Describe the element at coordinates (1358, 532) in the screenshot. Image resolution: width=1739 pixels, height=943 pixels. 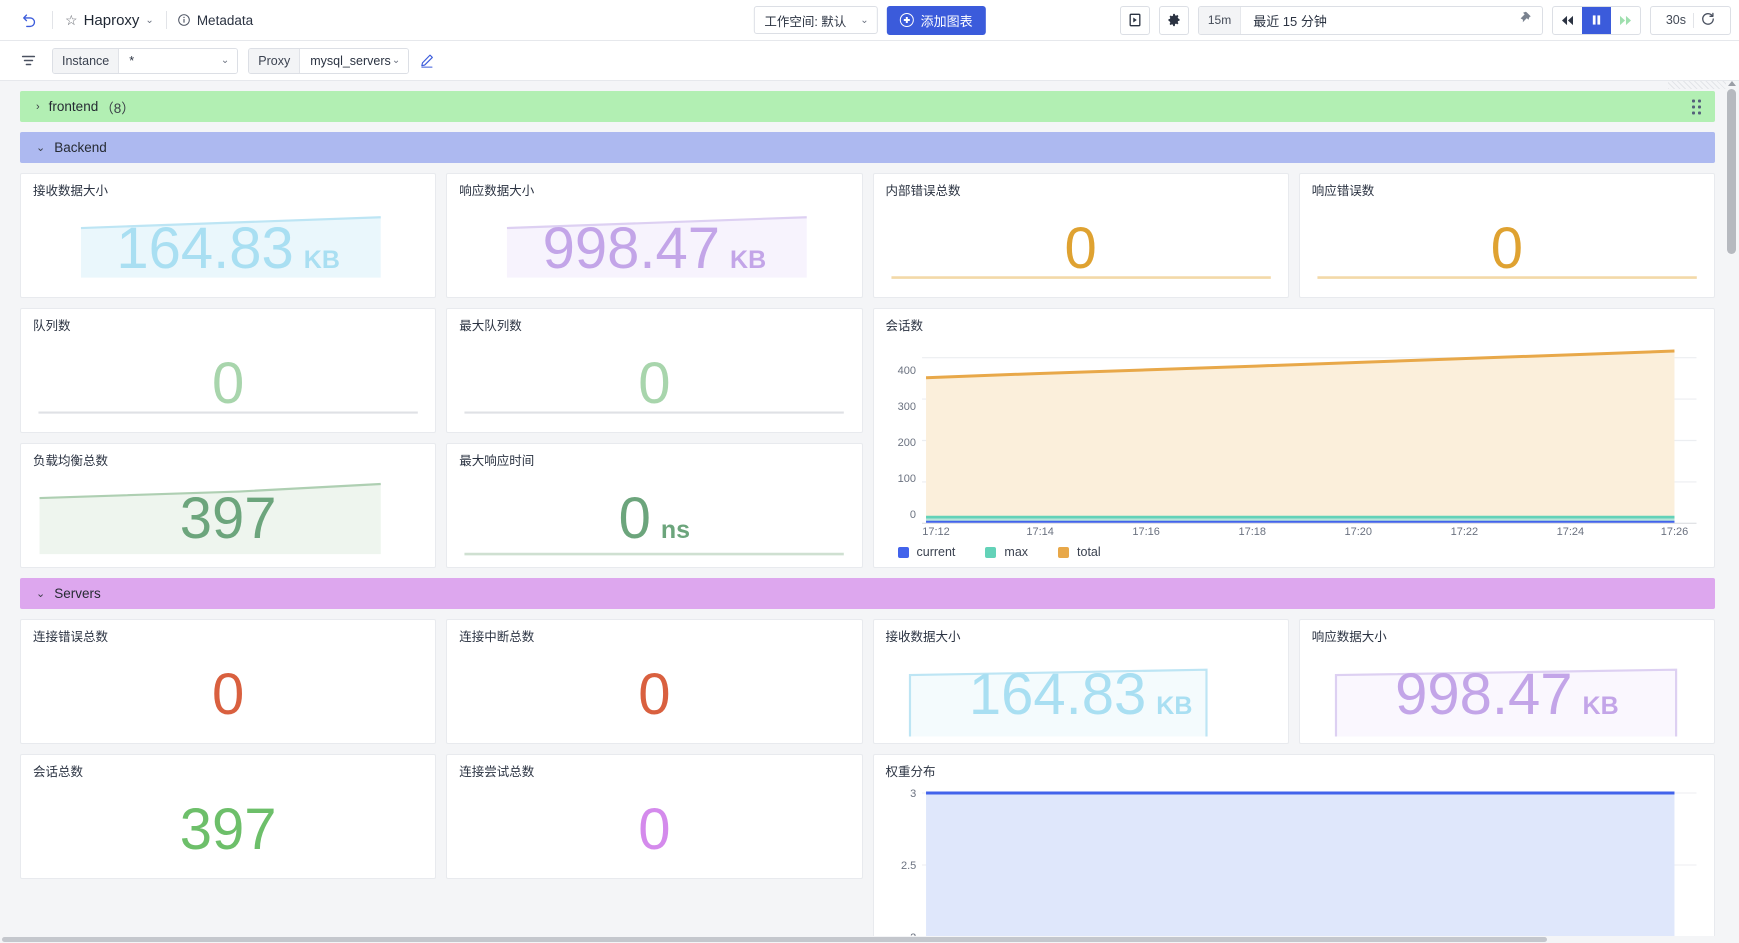
I see `svg-text: 17:20` at that location.